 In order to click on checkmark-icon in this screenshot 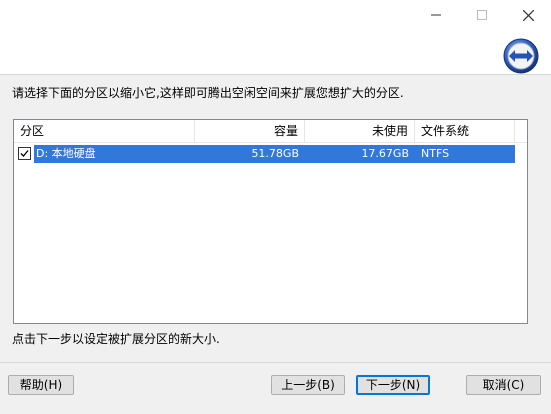, I will do `click(24, 153)`.